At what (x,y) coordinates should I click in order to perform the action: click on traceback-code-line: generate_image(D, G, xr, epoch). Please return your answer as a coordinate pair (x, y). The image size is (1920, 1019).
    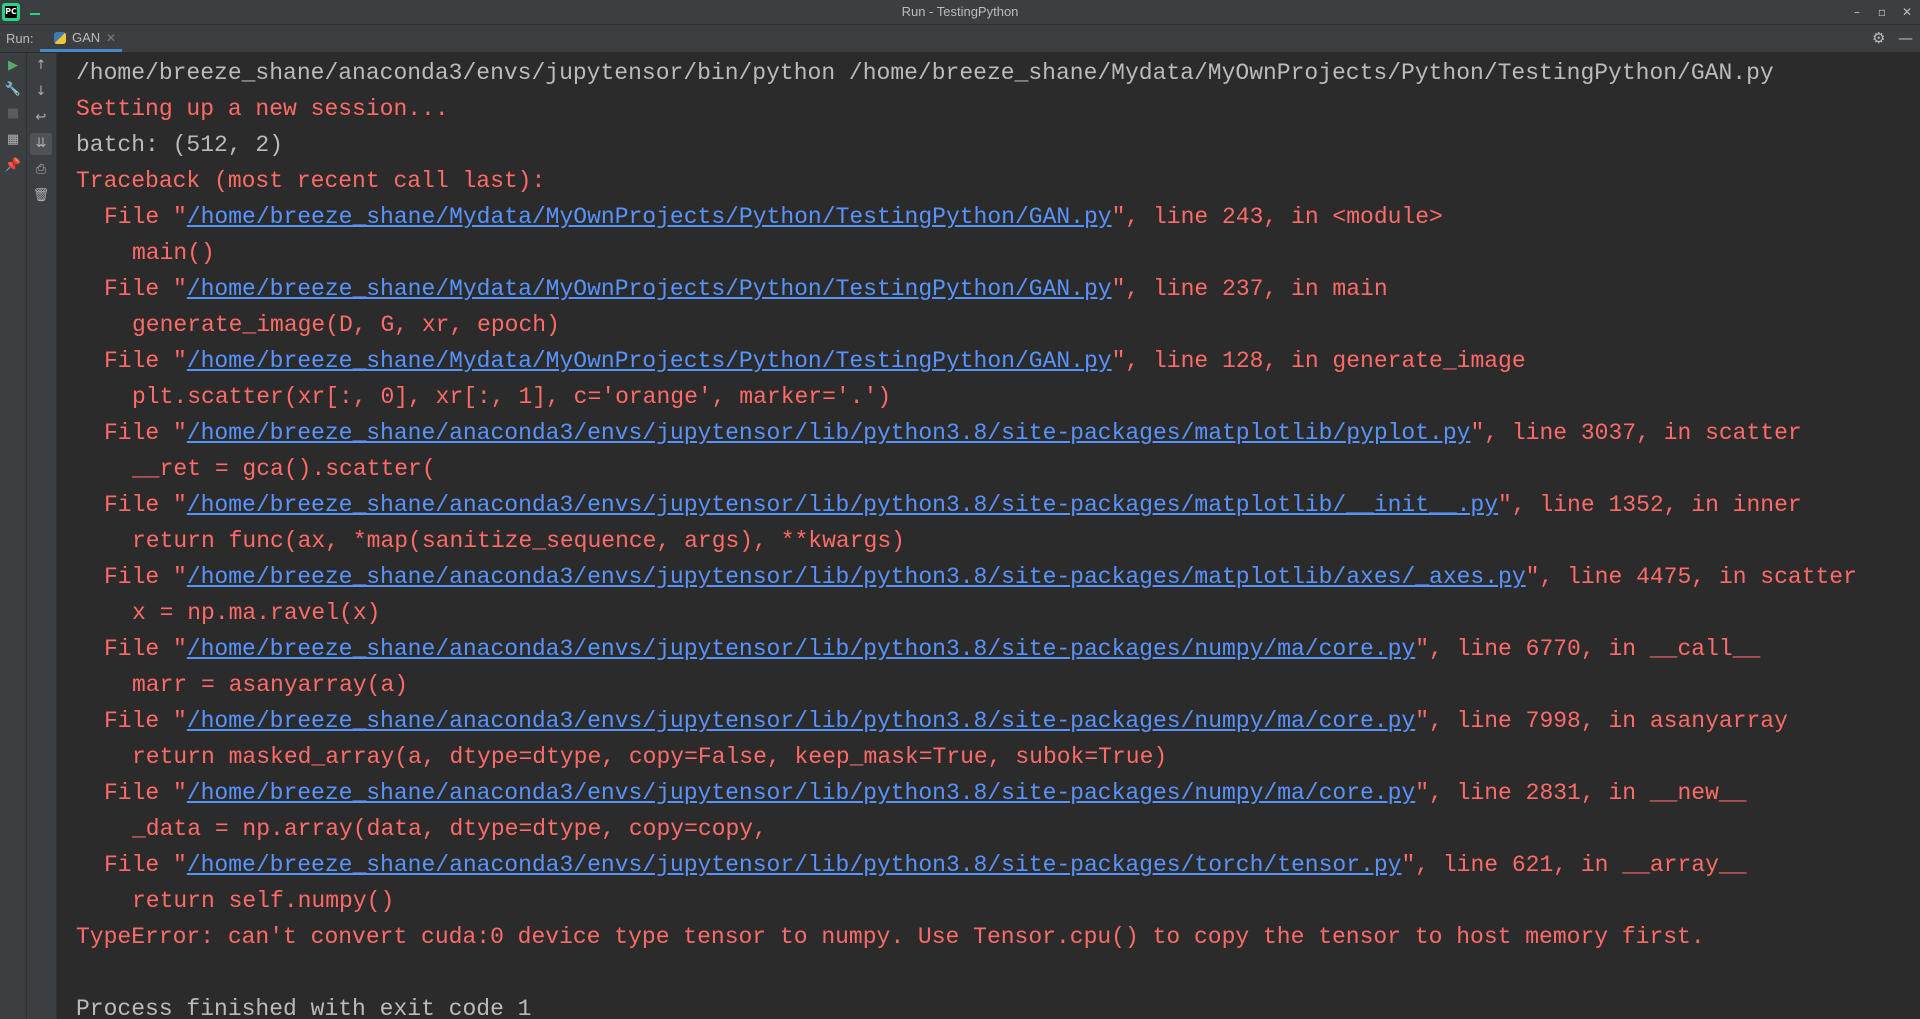
    Looking at the image, I should click on (346, 325).